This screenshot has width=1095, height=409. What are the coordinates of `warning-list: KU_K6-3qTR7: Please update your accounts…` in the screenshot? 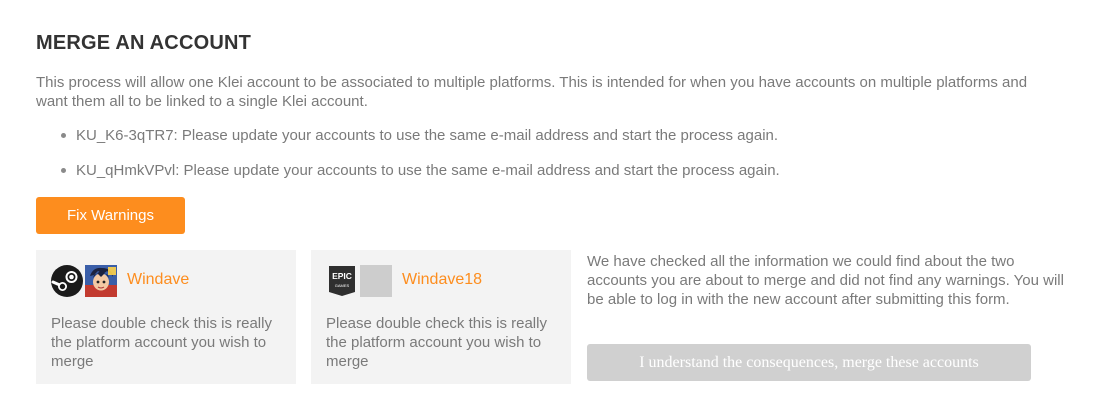 It's located at (420, 161).